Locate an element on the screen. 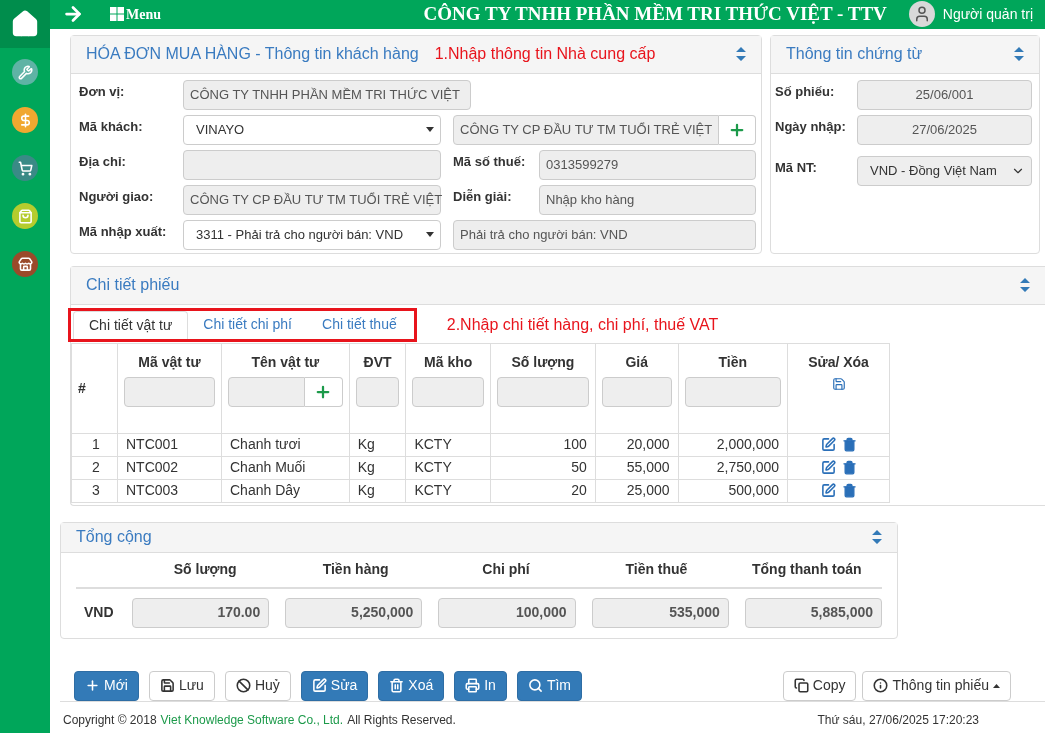 The height and width of the screenshot is (733, 1045). toolbar-button: Thông tin phiếu is located at coordinates (936, 685).